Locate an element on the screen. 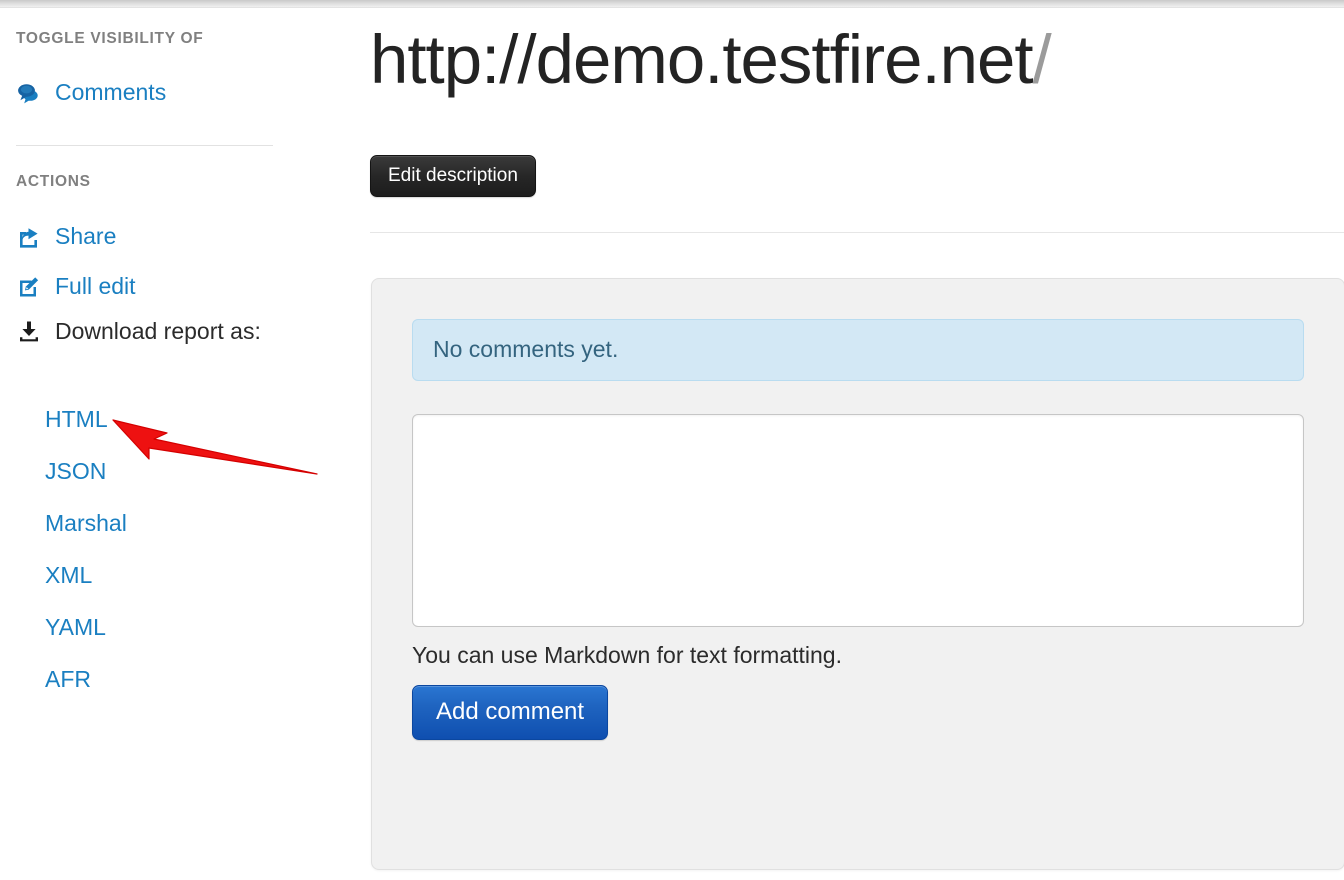 The image size is (1344, 880). list-item: HTML is located at coordinates (86, 423).